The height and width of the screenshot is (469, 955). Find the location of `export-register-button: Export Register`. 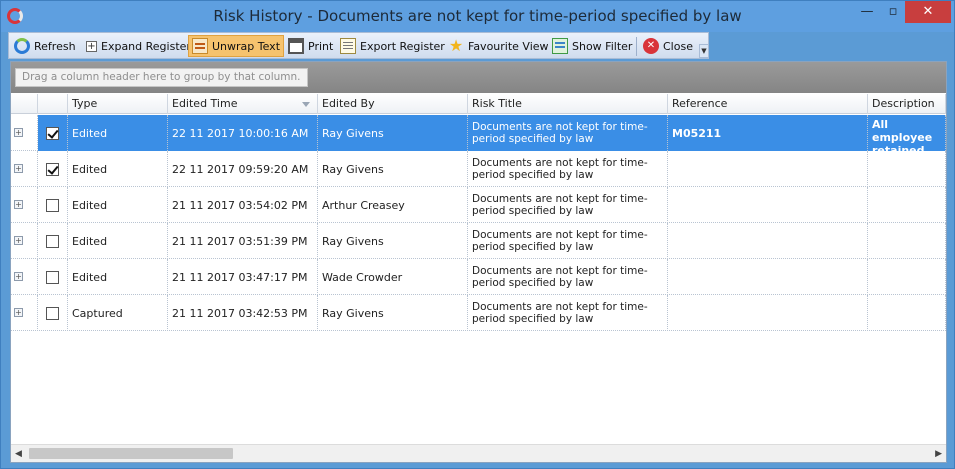

export-register-button: Export Register is located at coordinates (392, 46).